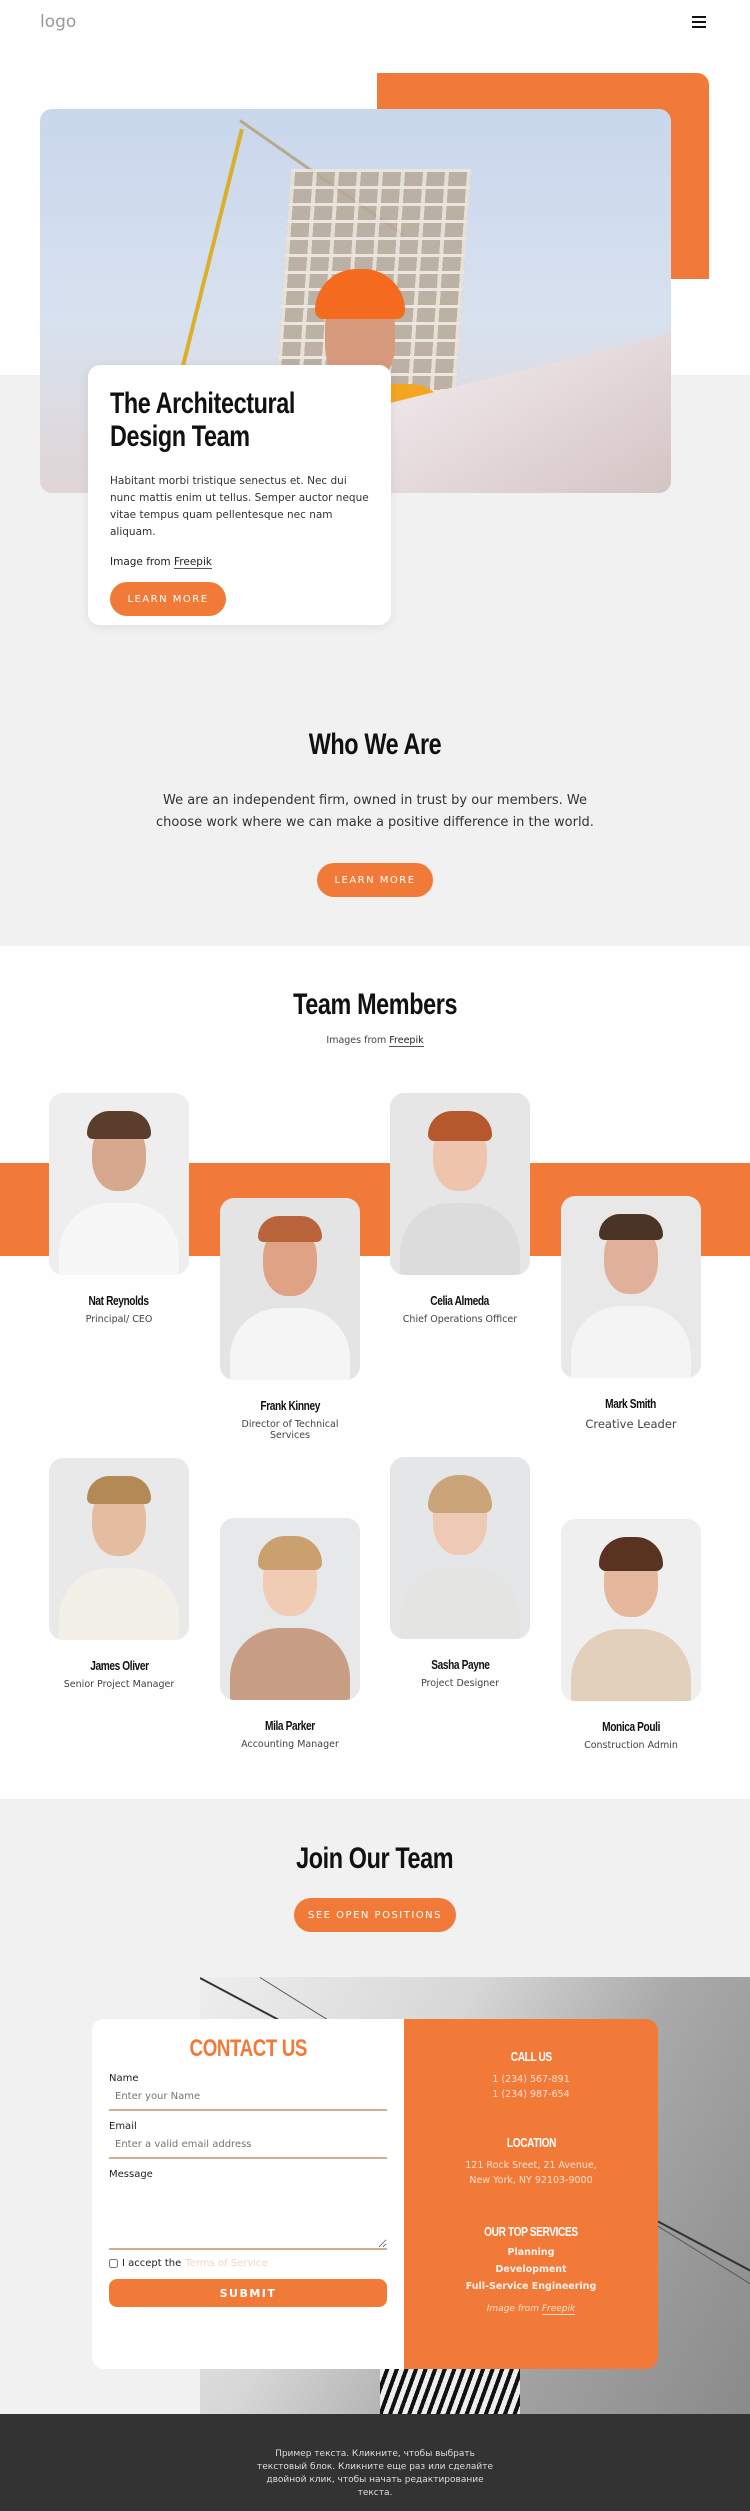 Image resolution: width=750 pixels, height=2511 pixels. I want to click on terms-prefix: I accept the, so click(152, 2263).